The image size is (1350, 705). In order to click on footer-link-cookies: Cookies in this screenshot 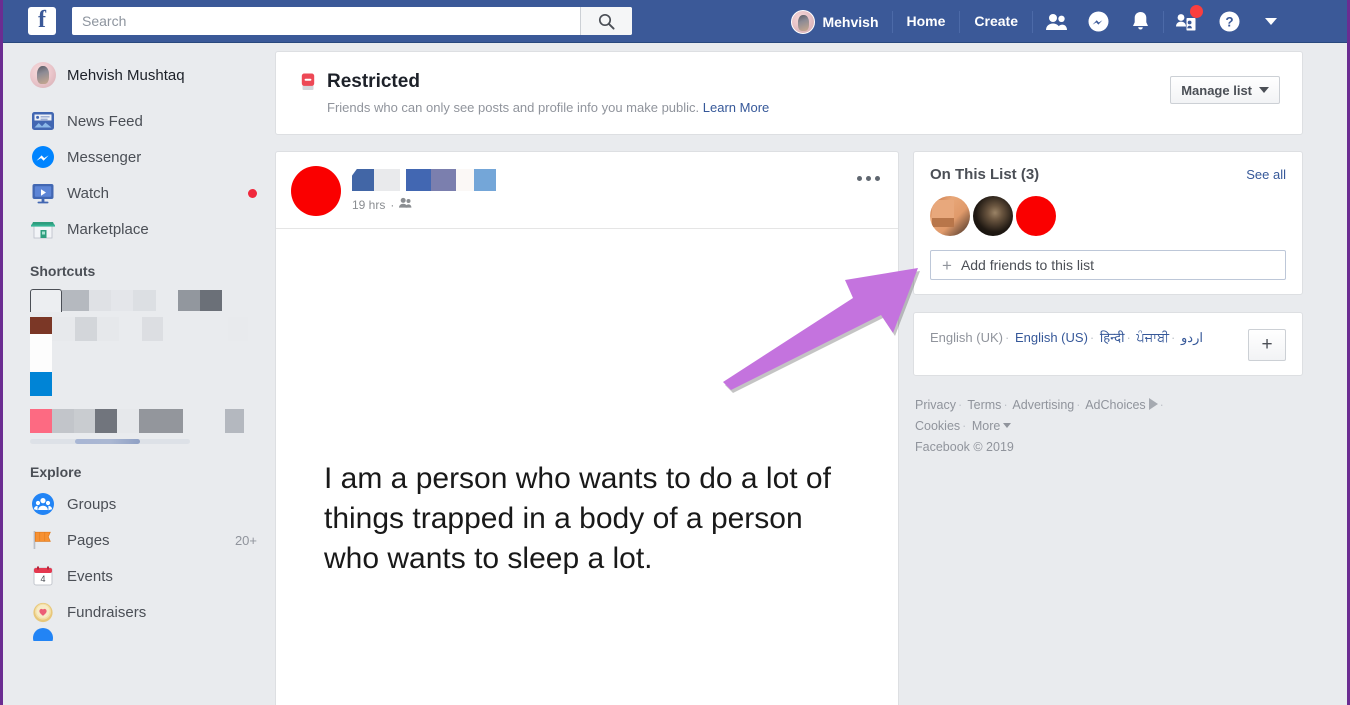, I will do `click(937, 426)`.